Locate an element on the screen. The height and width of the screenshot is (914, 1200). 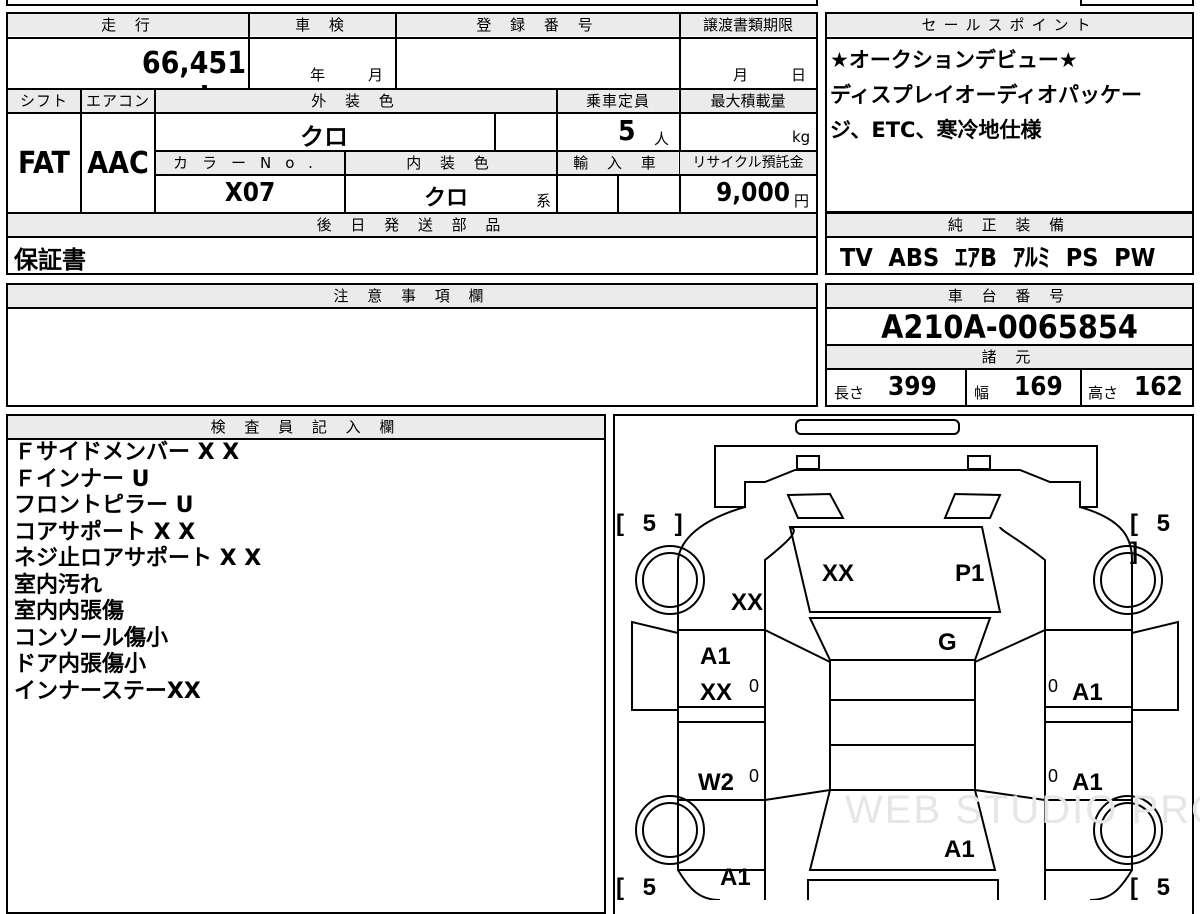
aircon-value: AAC is located at coordinates (118, 163).